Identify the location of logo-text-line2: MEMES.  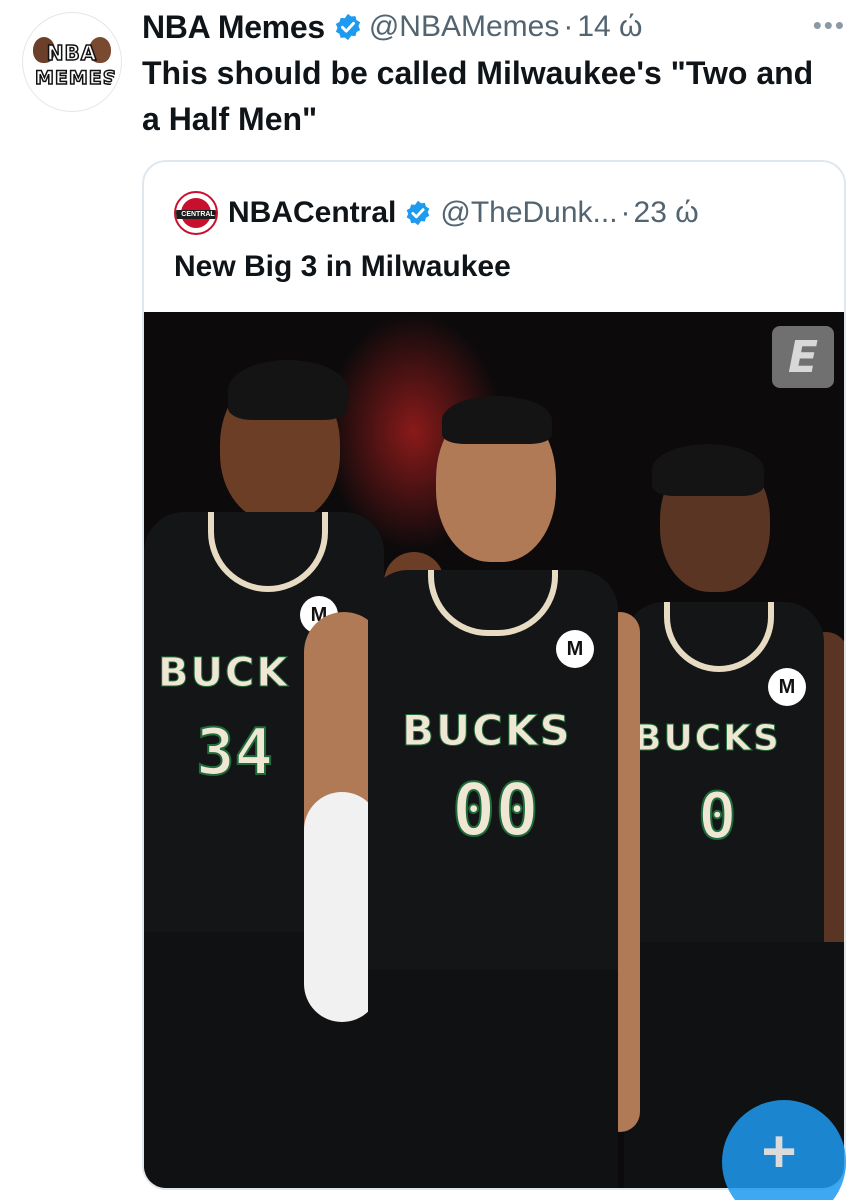
(75, 78).